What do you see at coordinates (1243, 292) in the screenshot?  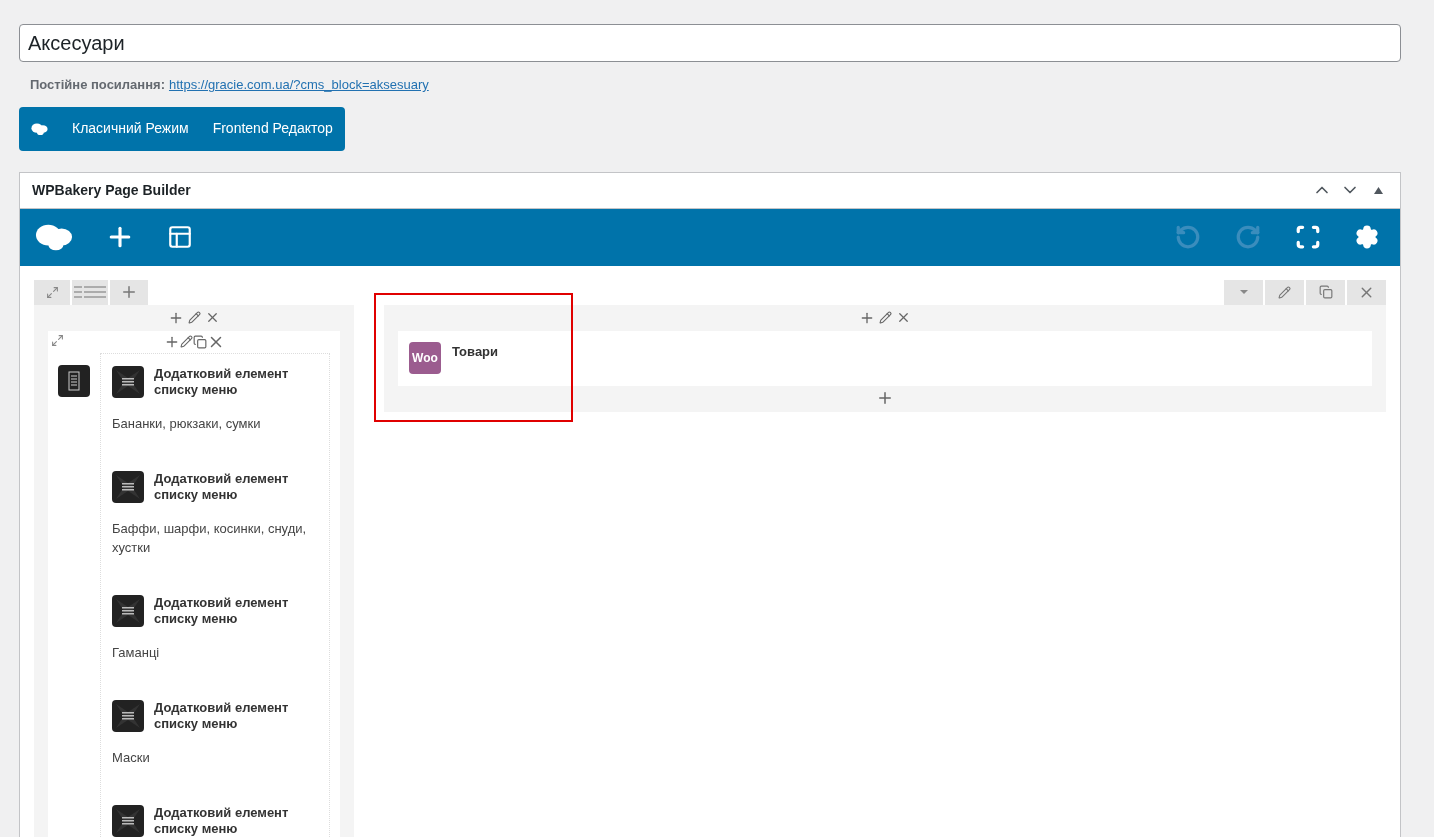 I see `caret-icon` at bounding box center [1243, 292].